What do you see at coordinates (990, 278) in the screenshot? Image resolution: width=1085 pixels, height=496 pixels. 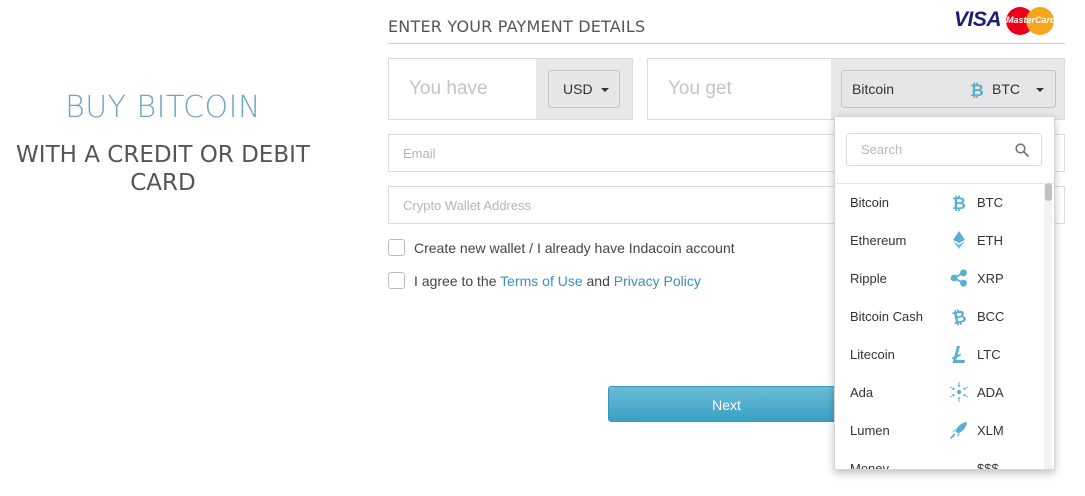 I see `currency-option-code: XRP` at bounding box center [990, 278].